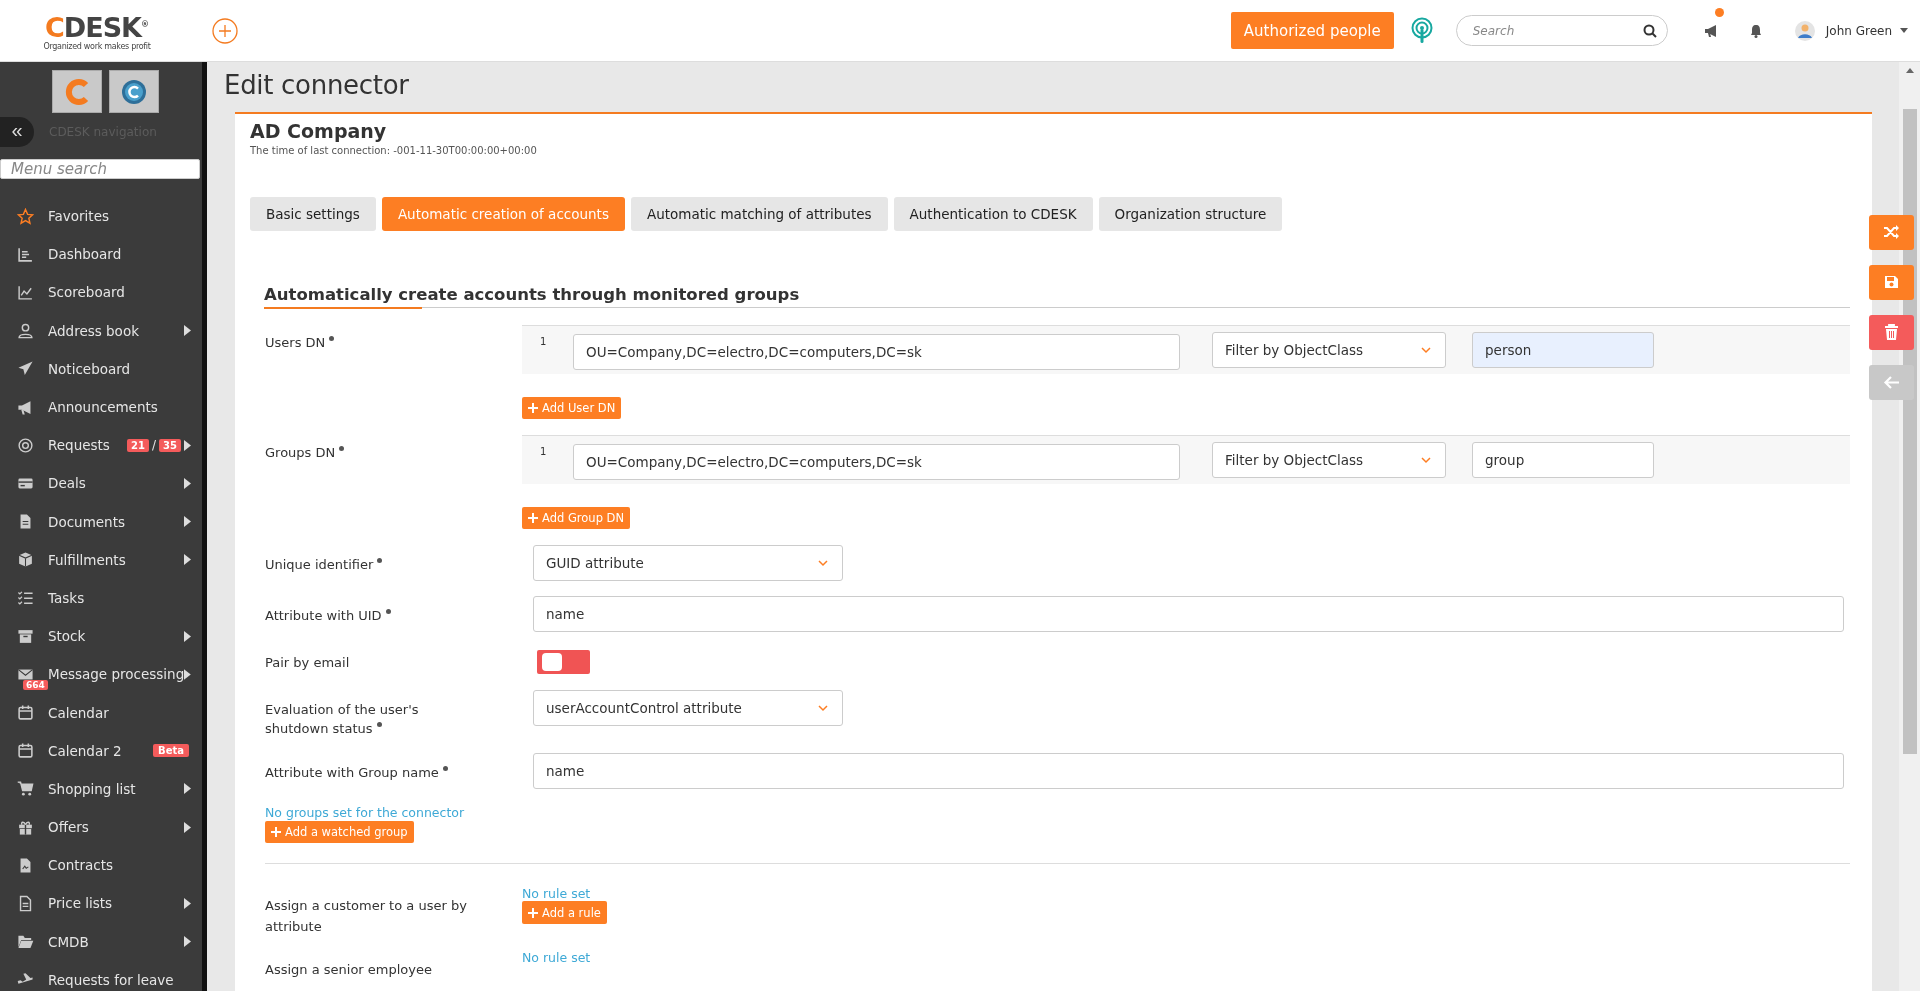 This screenshot has height=991, width=1920. I want to click on circle-logo-icon, so click(133, 91).